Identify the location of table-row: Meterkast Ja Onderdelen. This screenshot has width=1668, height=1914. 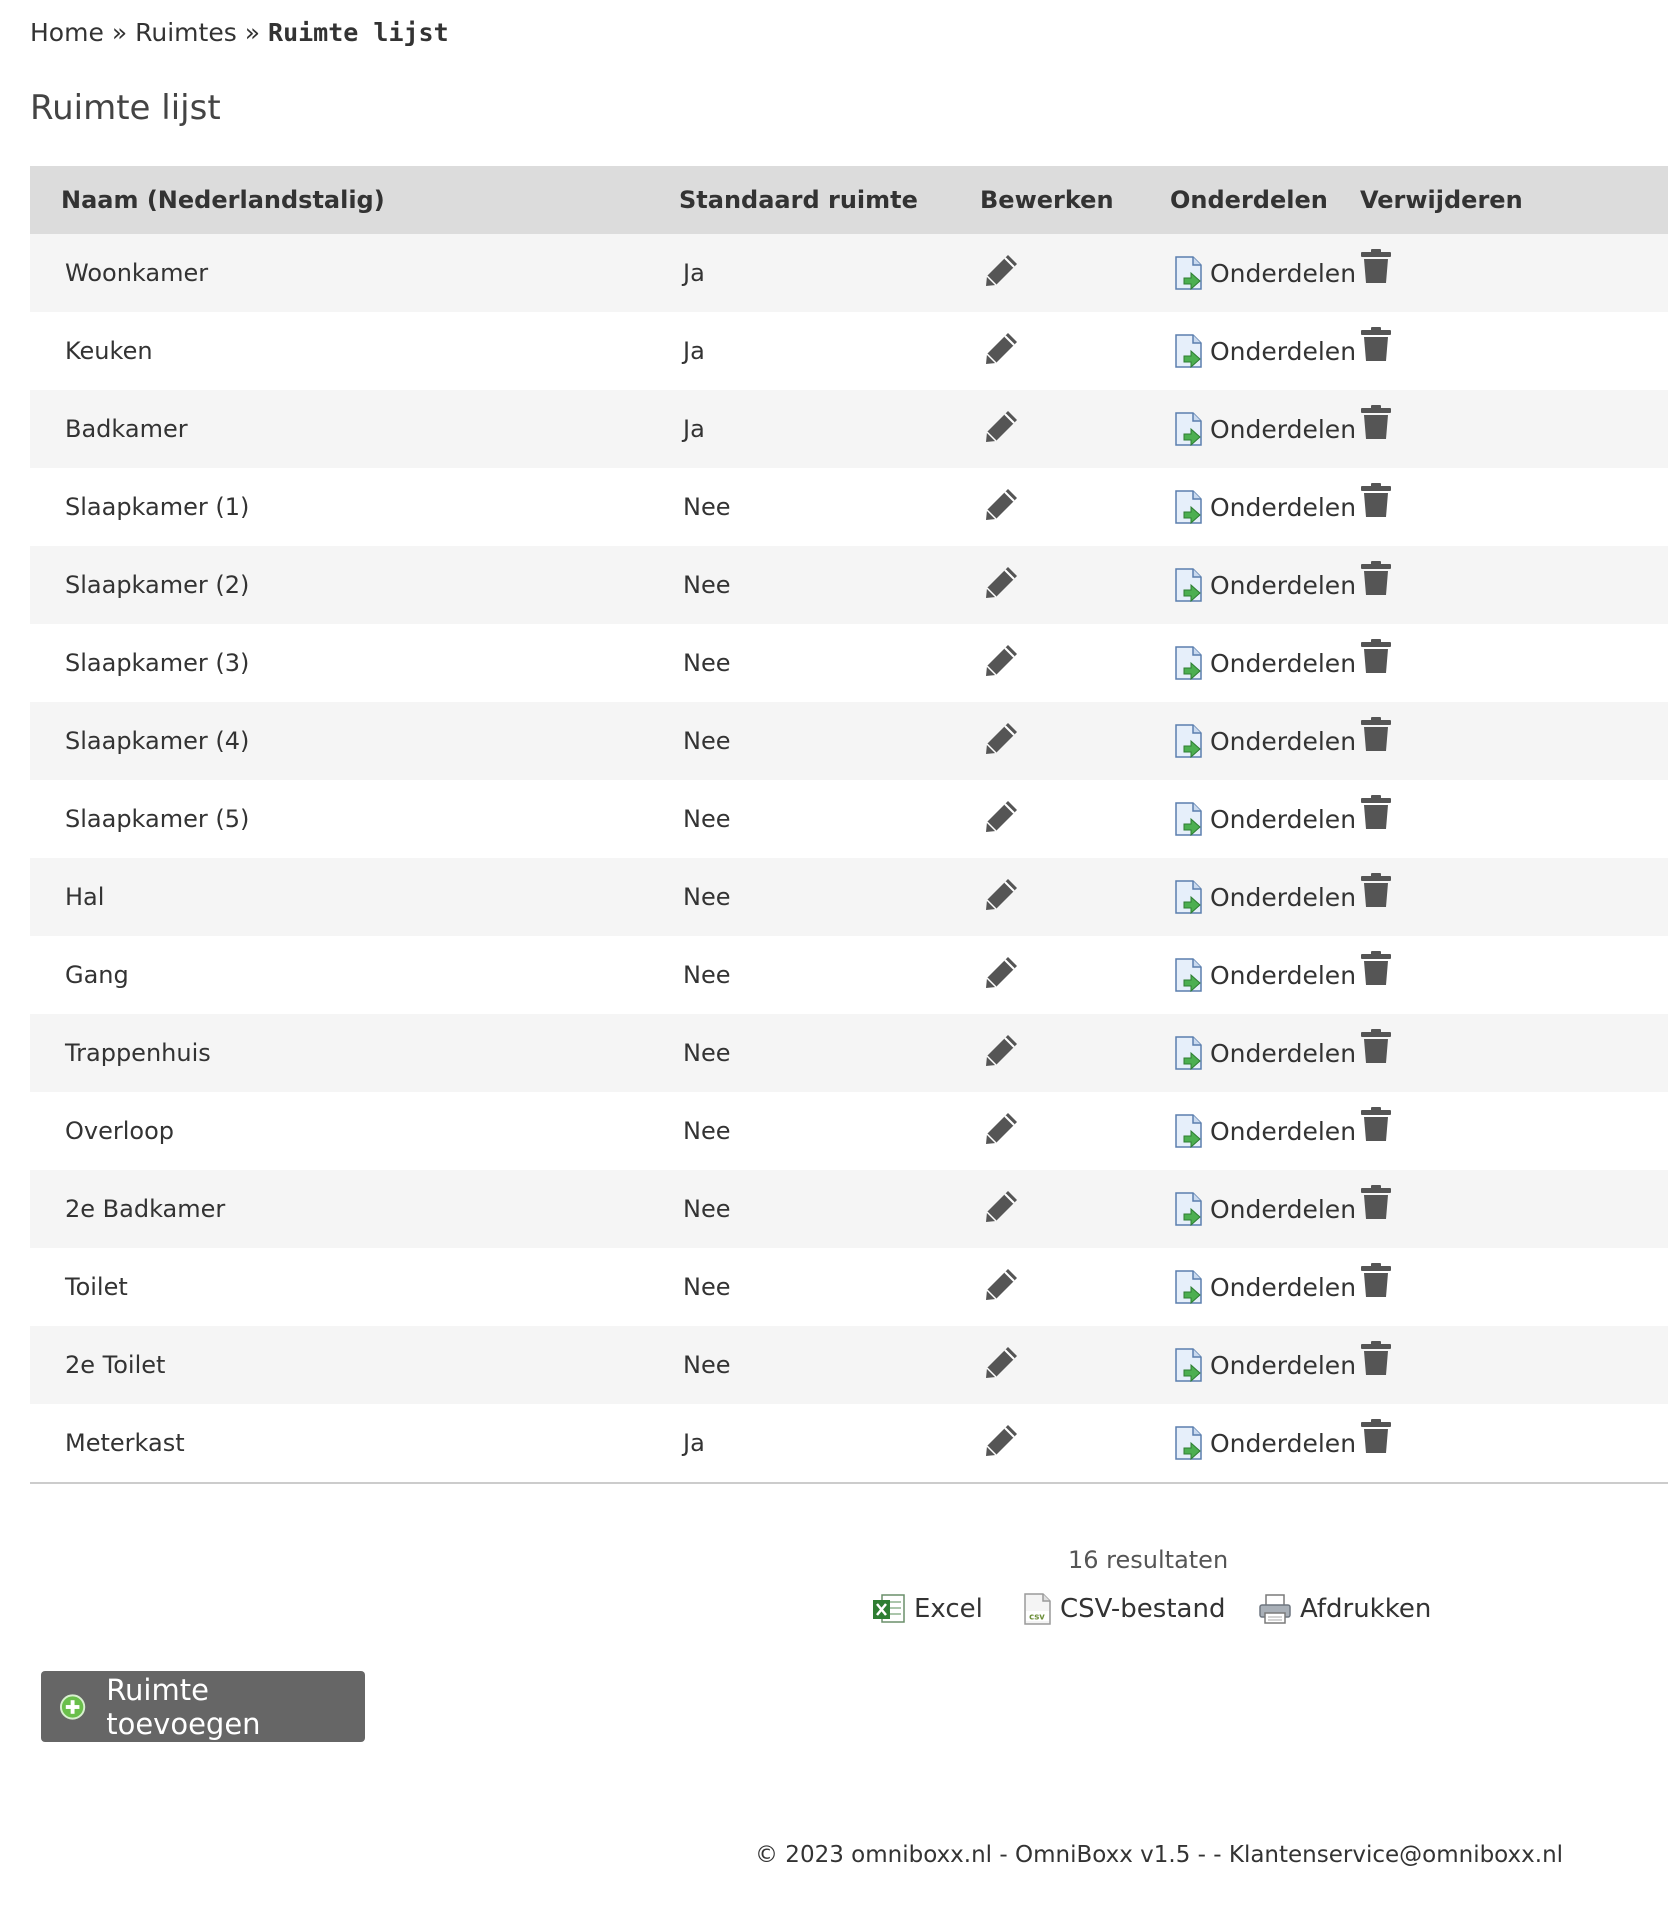
(849, 1443).